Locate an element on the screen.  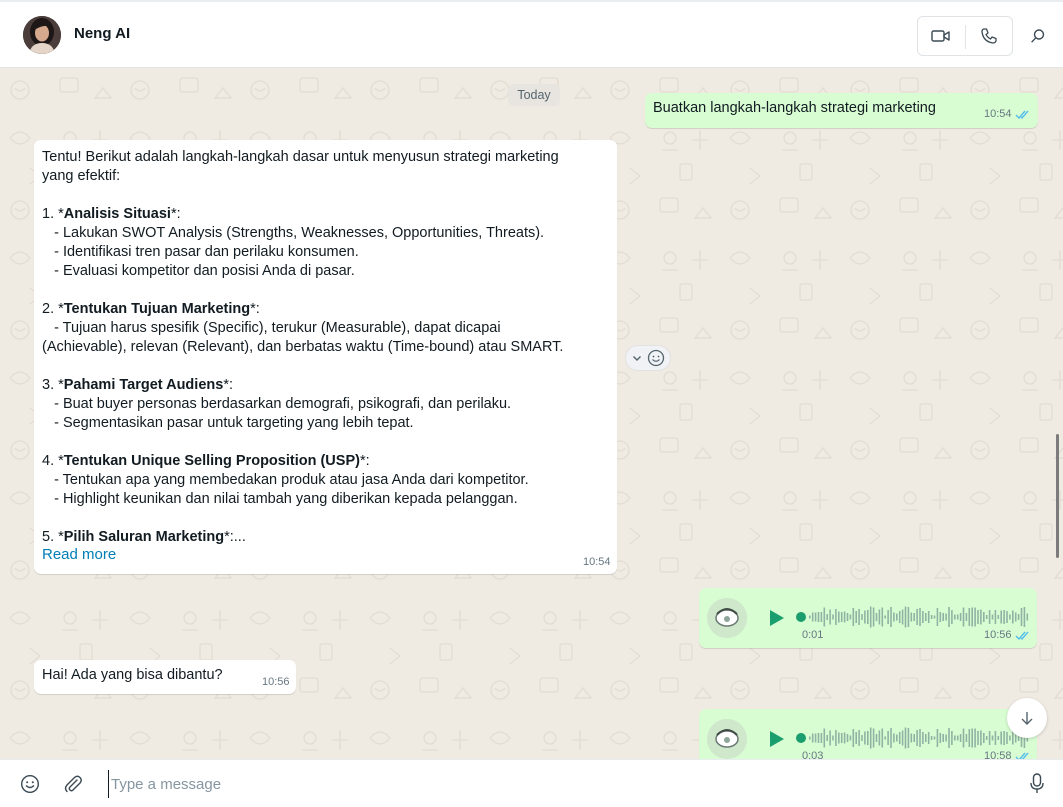
message-actions is located at coordinates (648, 358).